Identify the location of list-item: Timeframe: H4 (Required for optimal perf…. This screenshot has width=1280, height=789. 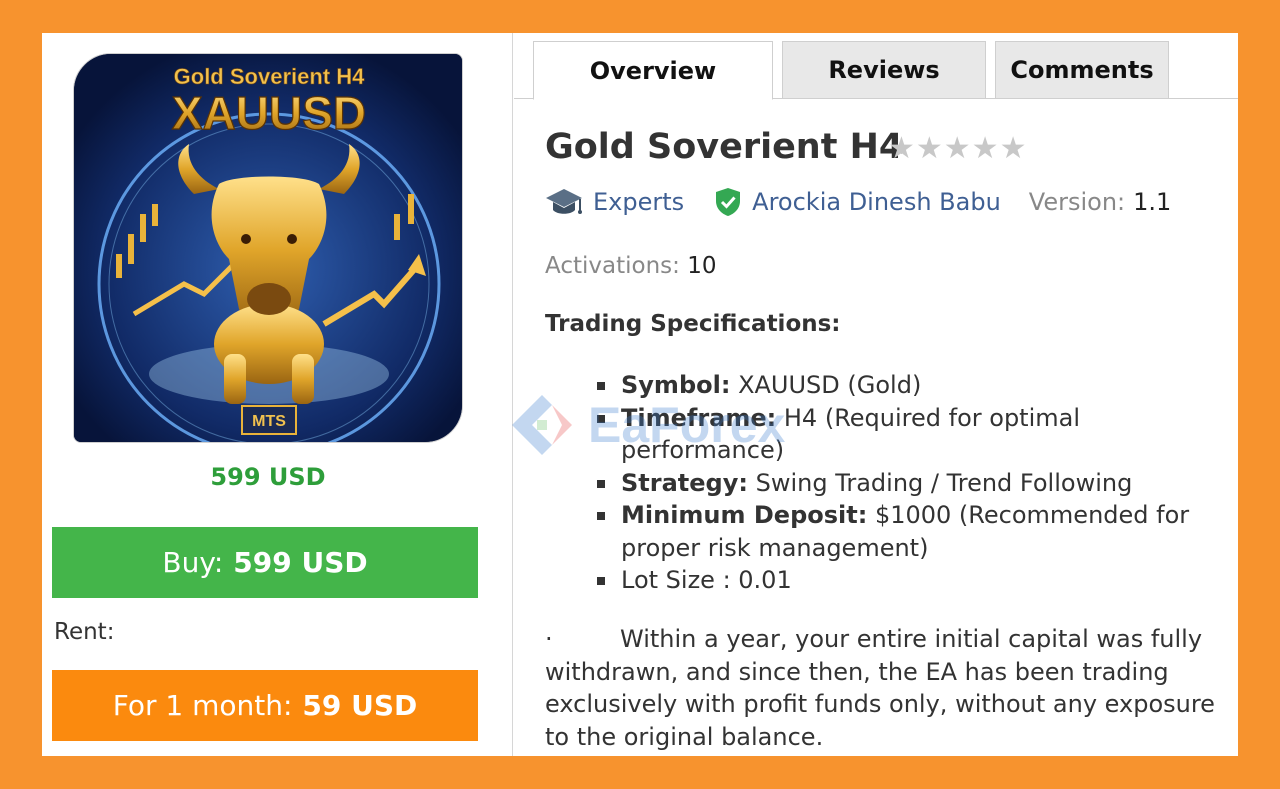
(914, 434).